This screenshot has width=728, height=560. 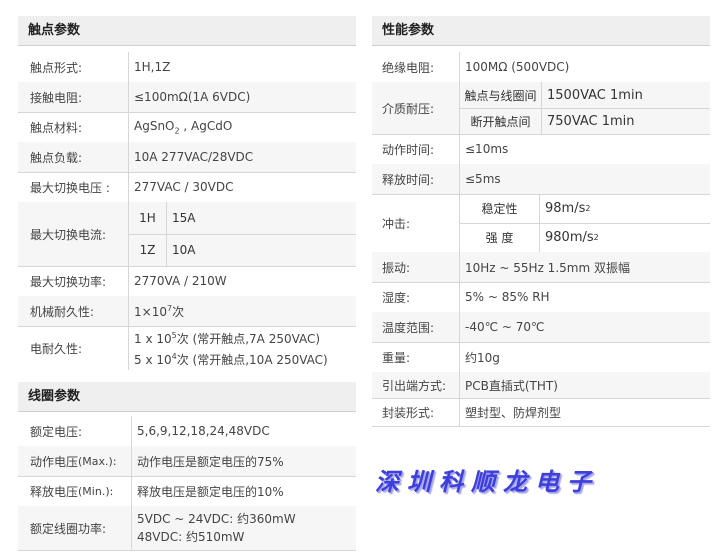 What do you see at coordinates (416, 357) in the screenshot?
I see `weight-label: 重量:` at bounding box center [416, 357].